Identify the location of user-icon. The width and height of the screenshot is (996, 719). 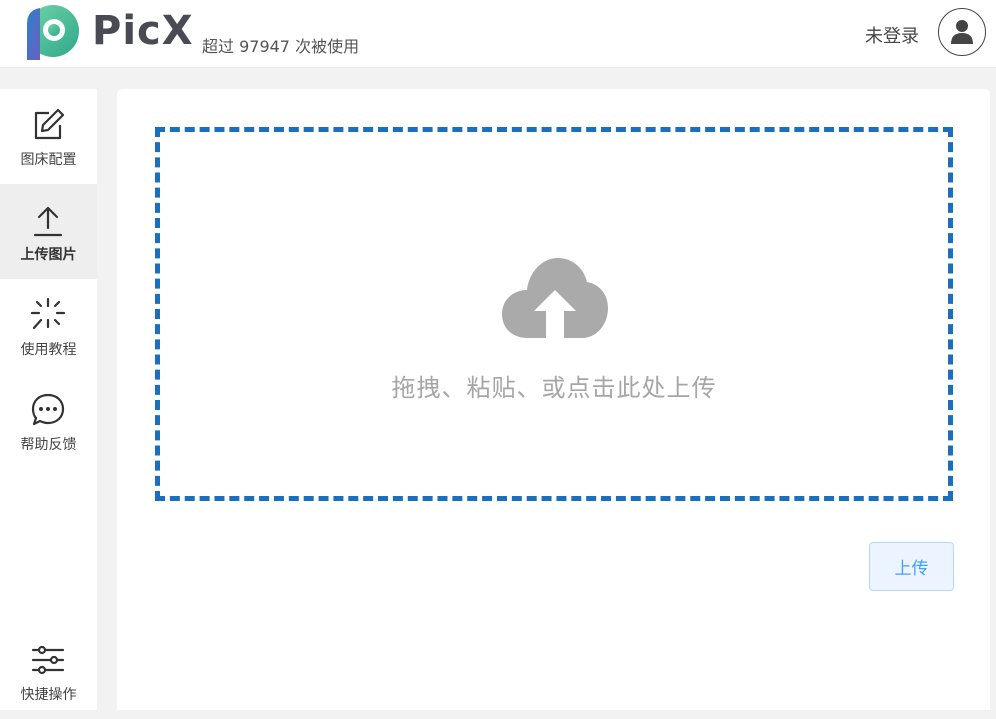
(962, 32).